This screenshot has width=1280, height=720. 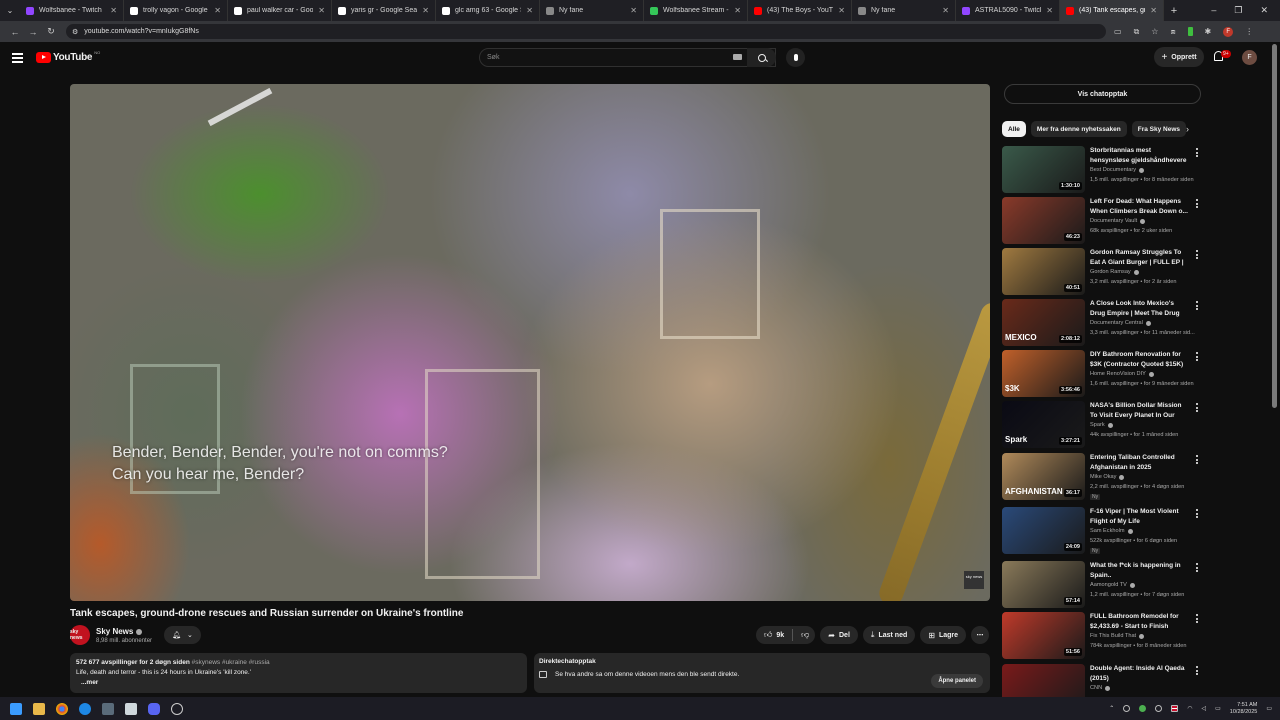 I want to click on recommended-channel: Spark, so click(x=1097, y=425).